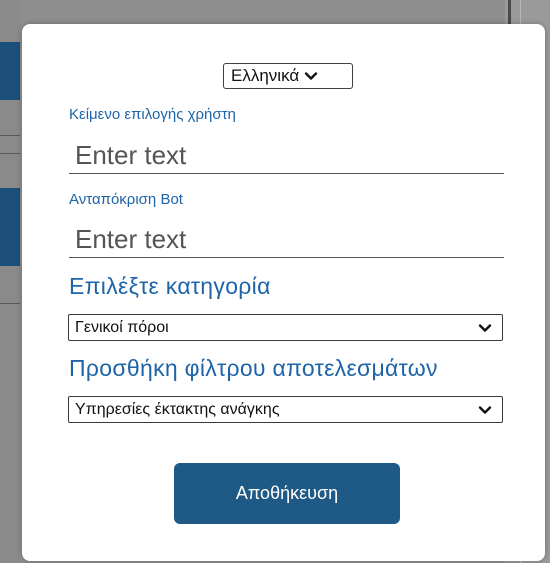 The image size is (550, 563). What do you see at coordinates (285, 327) in the screenshot?
I see `category-select: Γενικοί πόροι` at bounding box center [285, 327].